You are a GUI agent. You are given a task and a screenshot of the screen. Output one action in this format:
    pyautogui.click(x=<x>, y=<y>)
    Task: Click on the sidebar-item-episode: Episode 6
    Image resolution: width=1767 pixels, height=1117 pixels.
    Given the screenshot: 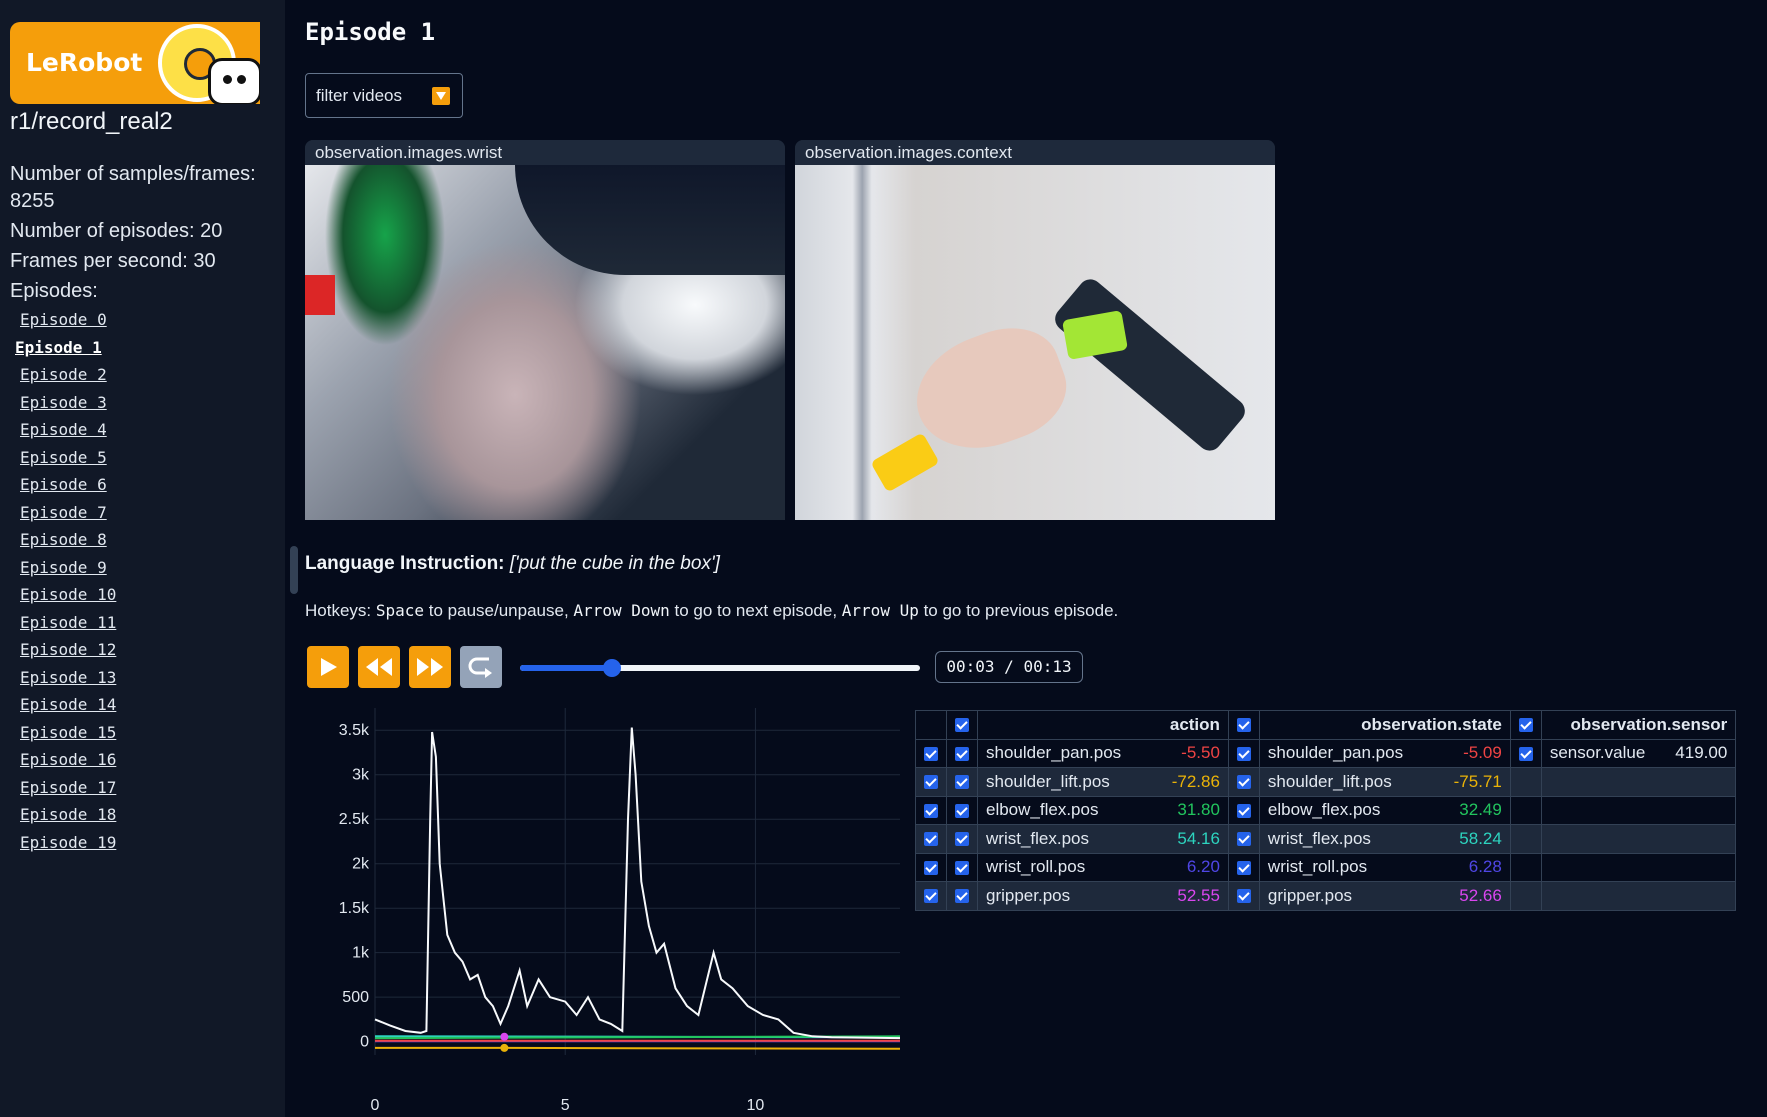 What is the action you would take?
    pyautogui.click(x=68, y=489)
    